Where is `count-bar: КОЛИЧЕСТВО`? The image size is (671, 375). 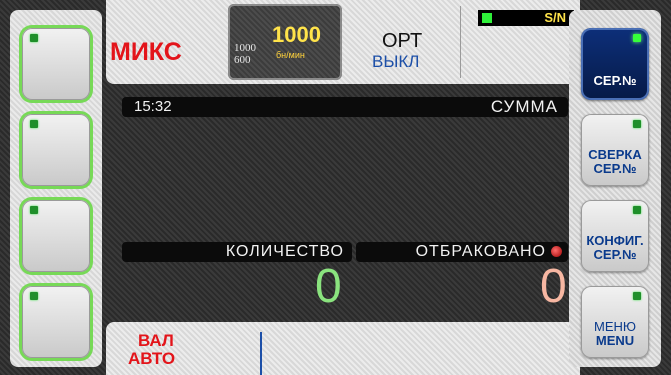
count-bar: КОЛИЧЕСТВО is located at coordinates (237, 252).